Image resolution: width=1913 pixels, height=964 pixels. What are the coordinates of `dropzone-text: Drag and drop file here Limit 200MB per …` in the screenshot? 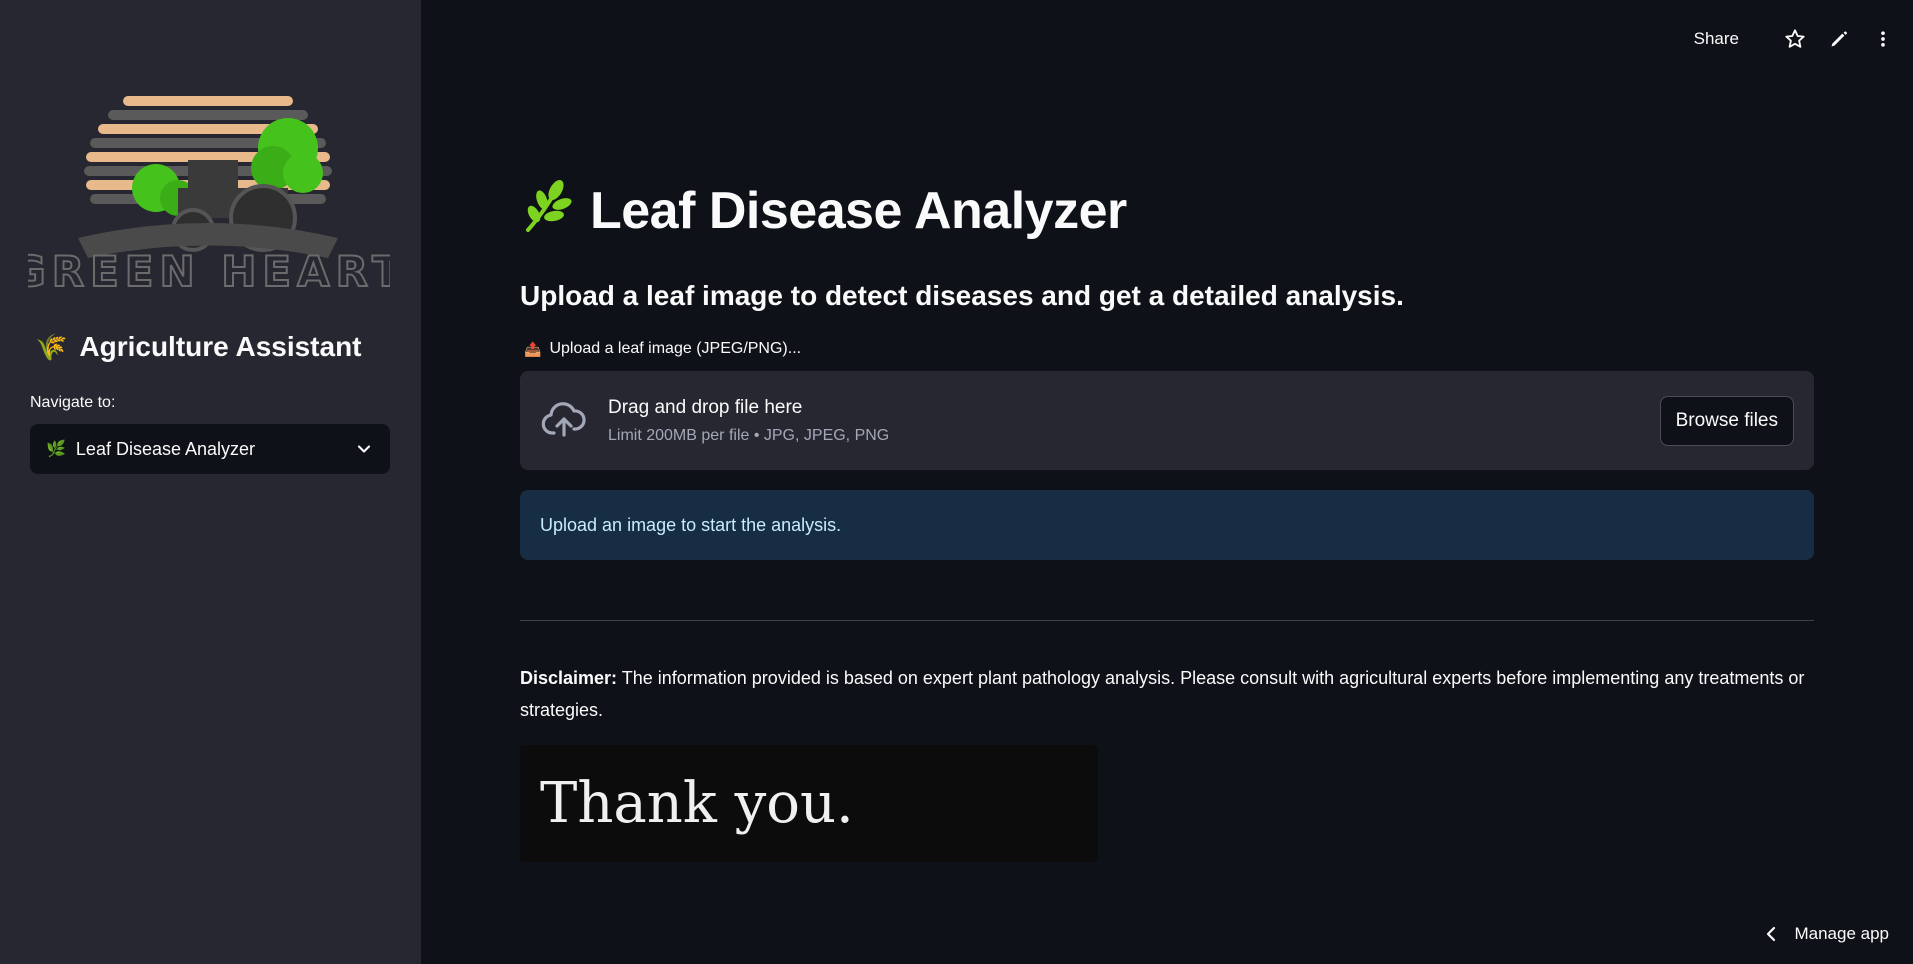 It's located at (1134, 421).